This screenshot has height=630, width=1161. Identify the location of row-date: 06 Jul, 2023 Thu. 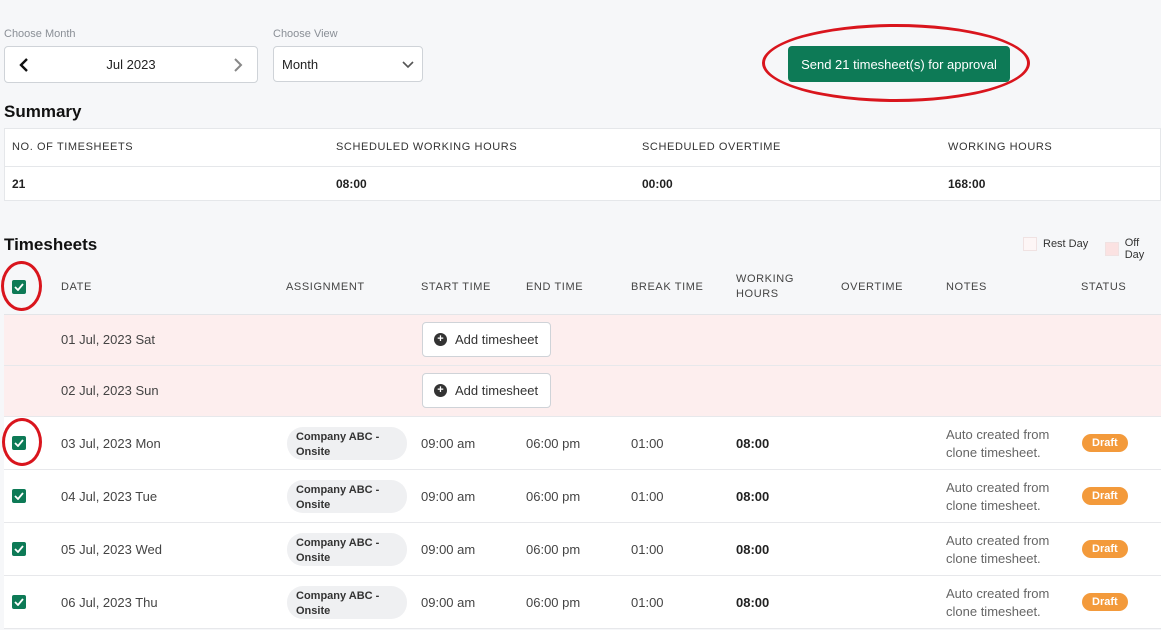
(109, 602).